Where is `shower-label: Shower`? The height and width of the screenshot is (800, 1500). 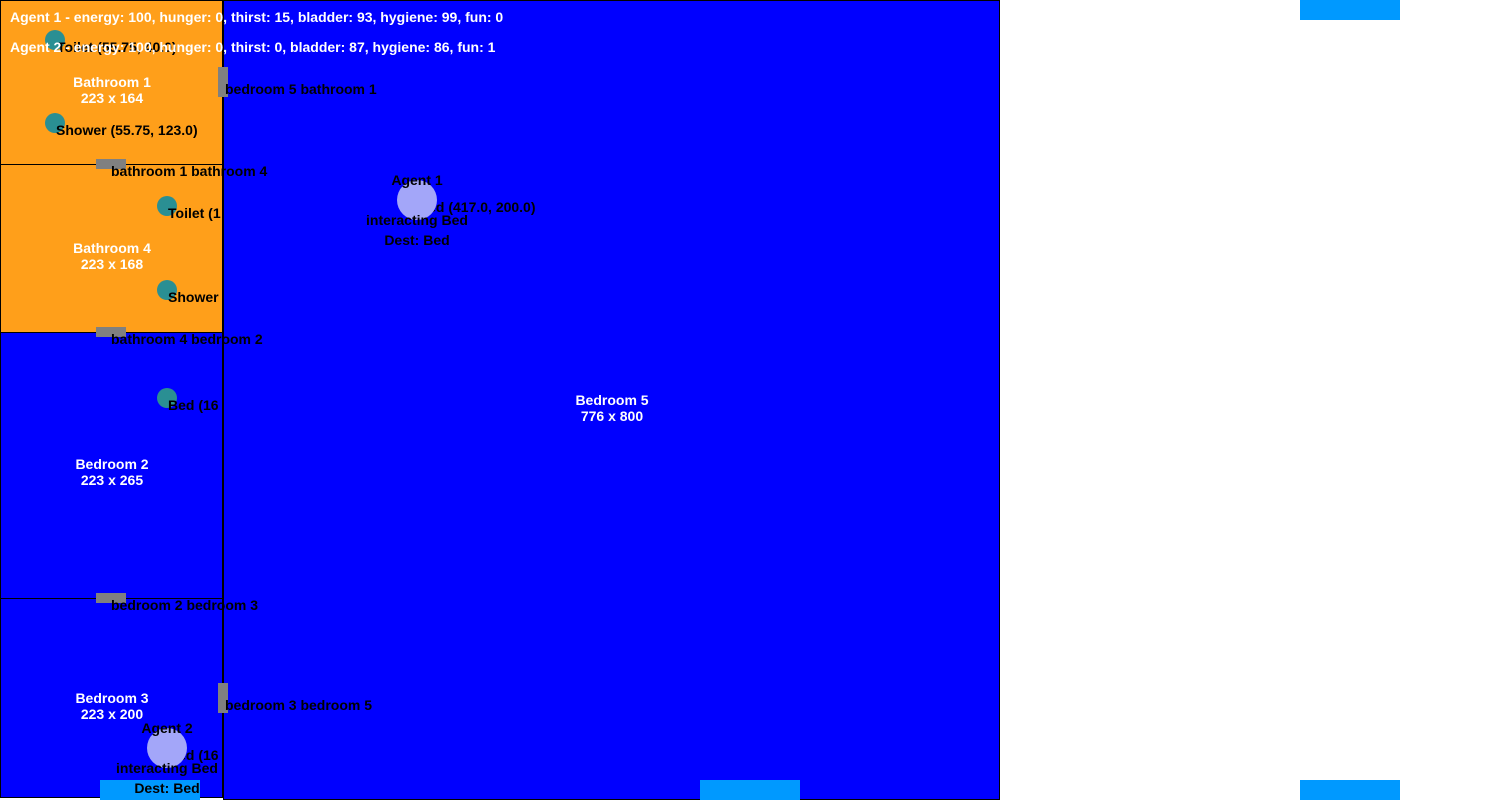 shower-label: Shower is located at coordinates (193, 297).